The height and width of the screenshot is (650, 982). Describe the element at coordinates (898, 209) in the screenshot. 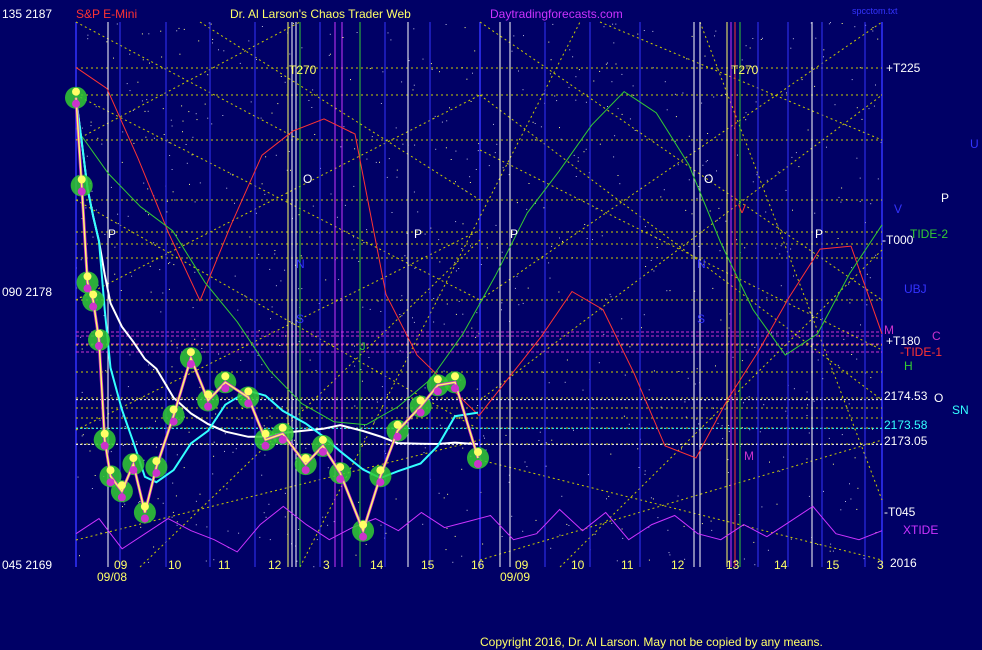

I see `label-v: V` at that location.